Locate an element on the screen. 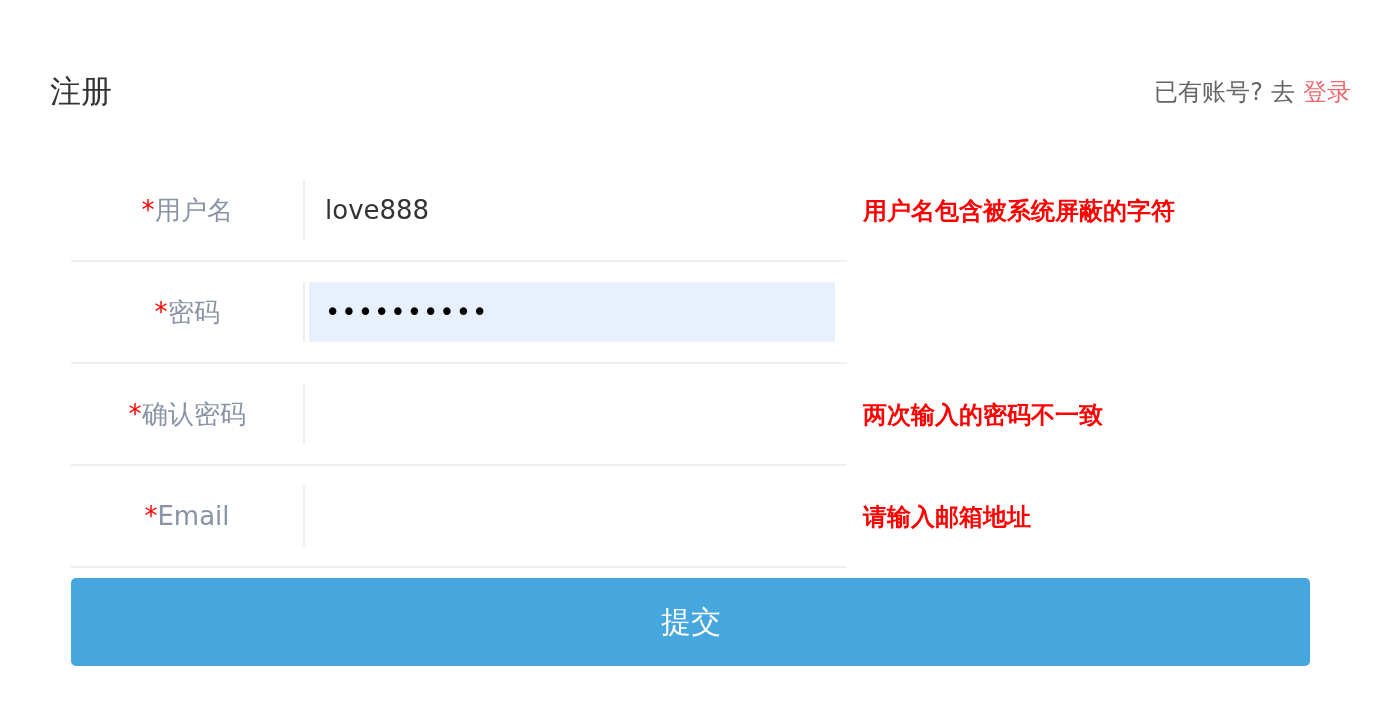 The image size is (1397, 703). error-message: 两次输入的密码不一致 is located at coordinates (983, 415).